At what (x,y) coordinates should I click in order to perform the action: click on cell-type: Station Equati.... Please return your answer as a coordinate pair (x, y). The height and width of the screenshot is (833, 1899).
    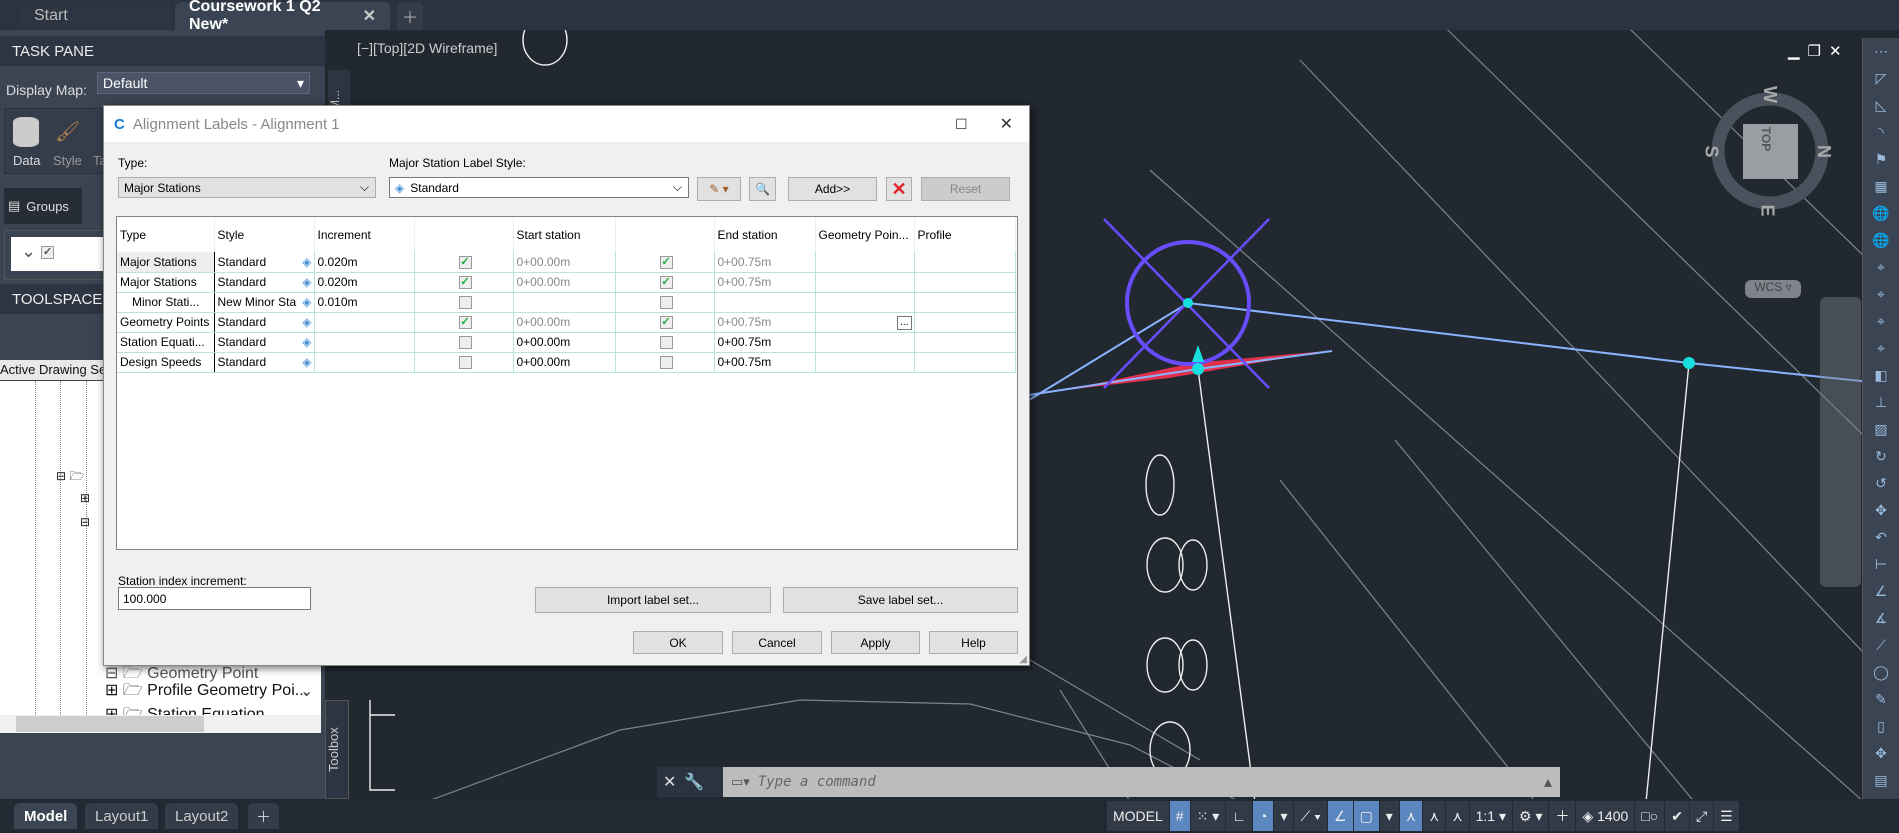
    Looking at the image, I should click on (166, 342).